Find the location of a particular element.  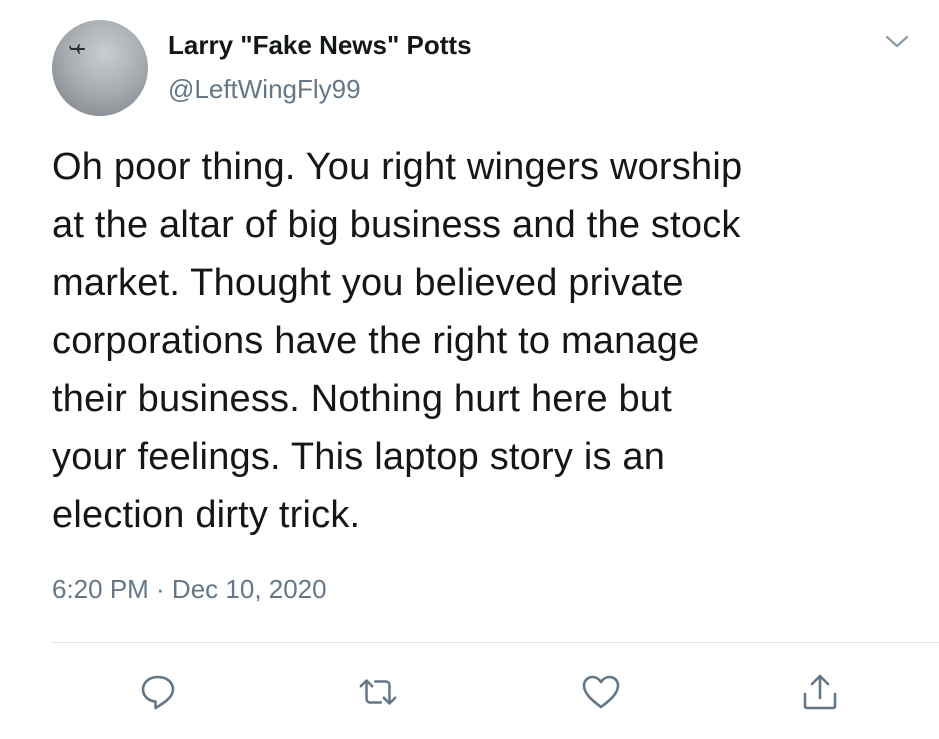

share-button is located at coordinates (820, 692).